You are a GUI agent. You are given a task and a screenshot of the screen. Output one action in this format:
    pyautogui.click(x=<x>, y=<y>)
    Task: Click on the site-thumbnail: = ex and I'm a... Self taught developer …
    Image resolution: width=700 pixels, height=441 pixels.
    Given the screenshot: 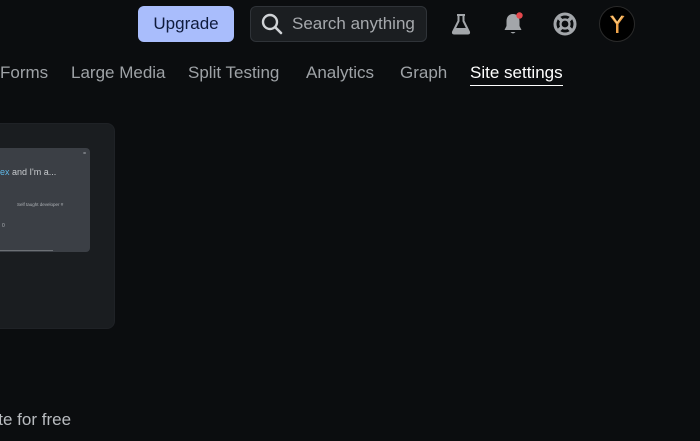 What is the action you would take?
    pyautogui.click(x=45, y=200)
    